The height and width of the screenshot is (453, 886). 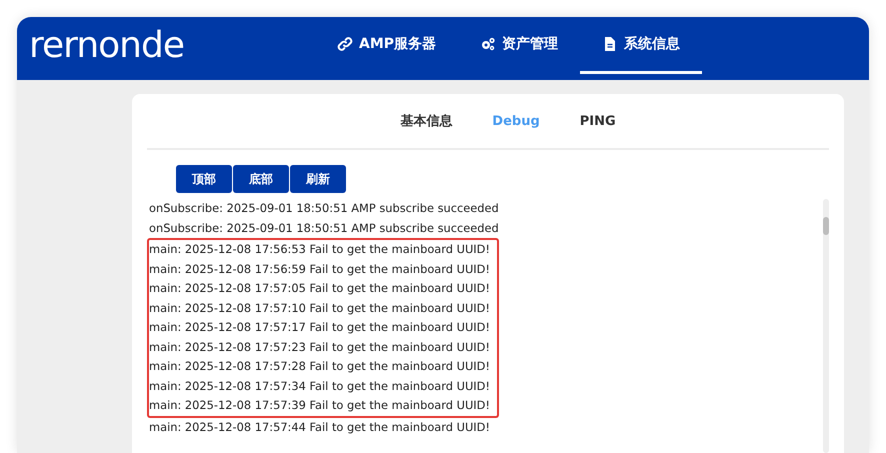 I want to click on log-line: main: 2025-12-08 17:57:23 Fail to get the mainboard UUID!, so click(x=323, y=347).